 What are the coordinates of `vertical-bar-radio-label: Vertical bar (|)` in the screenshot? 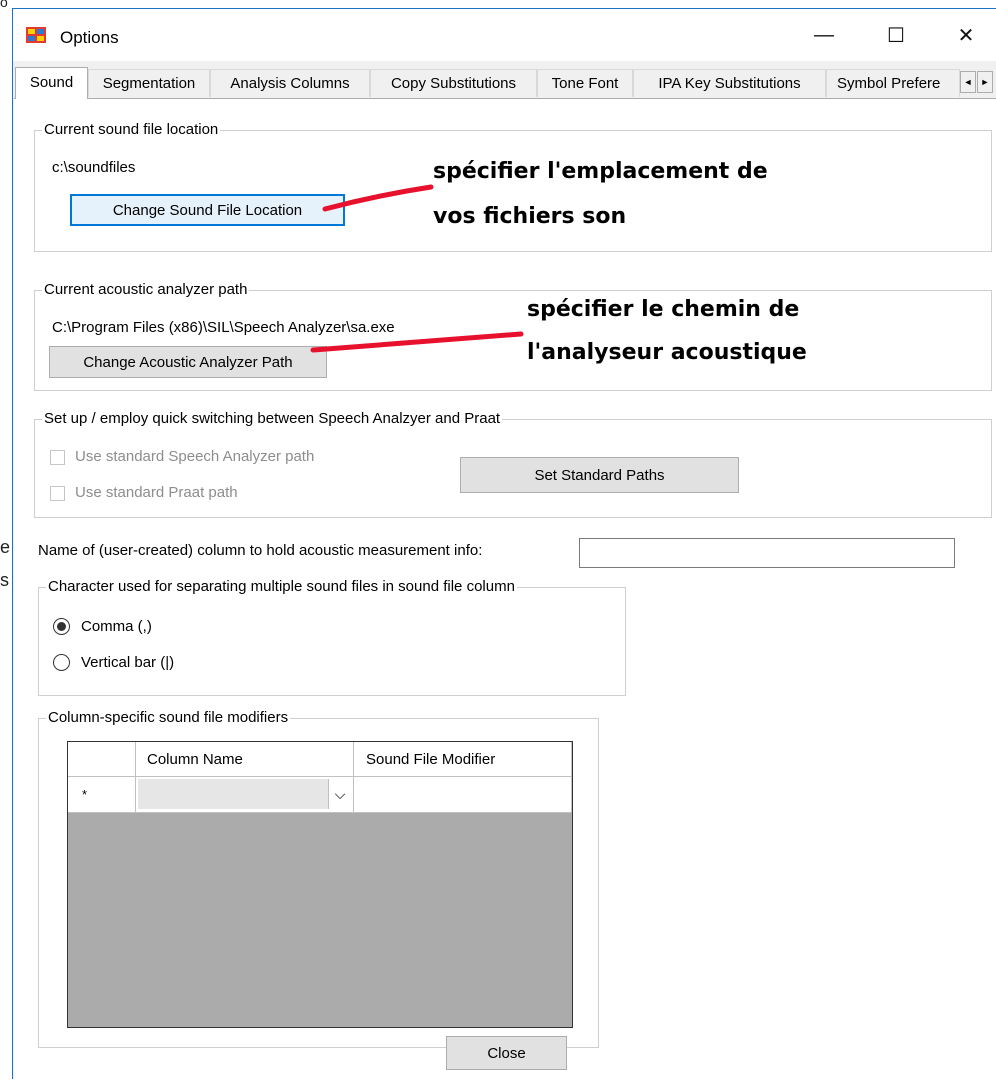 It's located at (128, 662).